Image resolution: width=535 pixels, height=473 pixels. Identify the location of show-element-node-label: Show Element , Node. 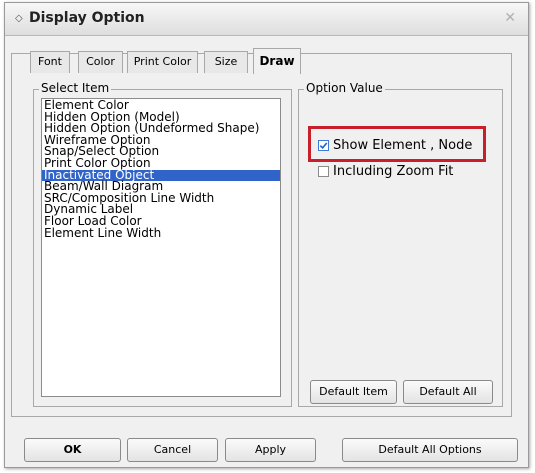
(403, 145).